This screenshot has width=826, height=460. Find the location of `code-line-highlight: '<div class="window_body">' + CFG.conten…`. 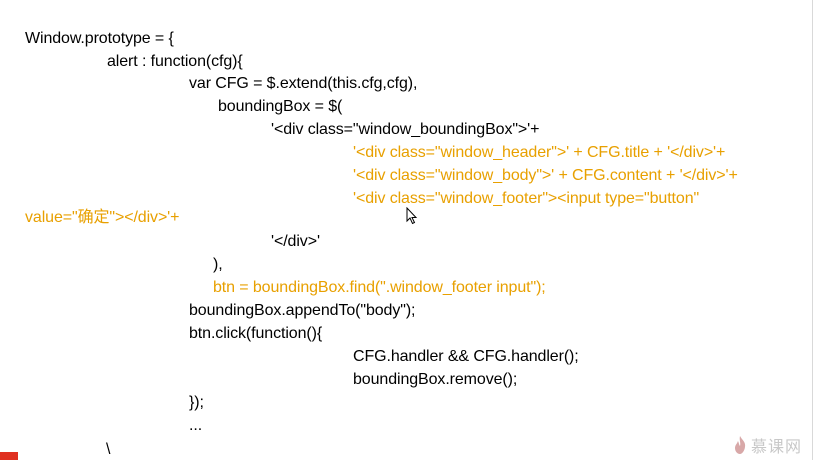

code-line-highlight: '<div class="window_body">' + CFG.conten… is located at coordinates (545, 175).